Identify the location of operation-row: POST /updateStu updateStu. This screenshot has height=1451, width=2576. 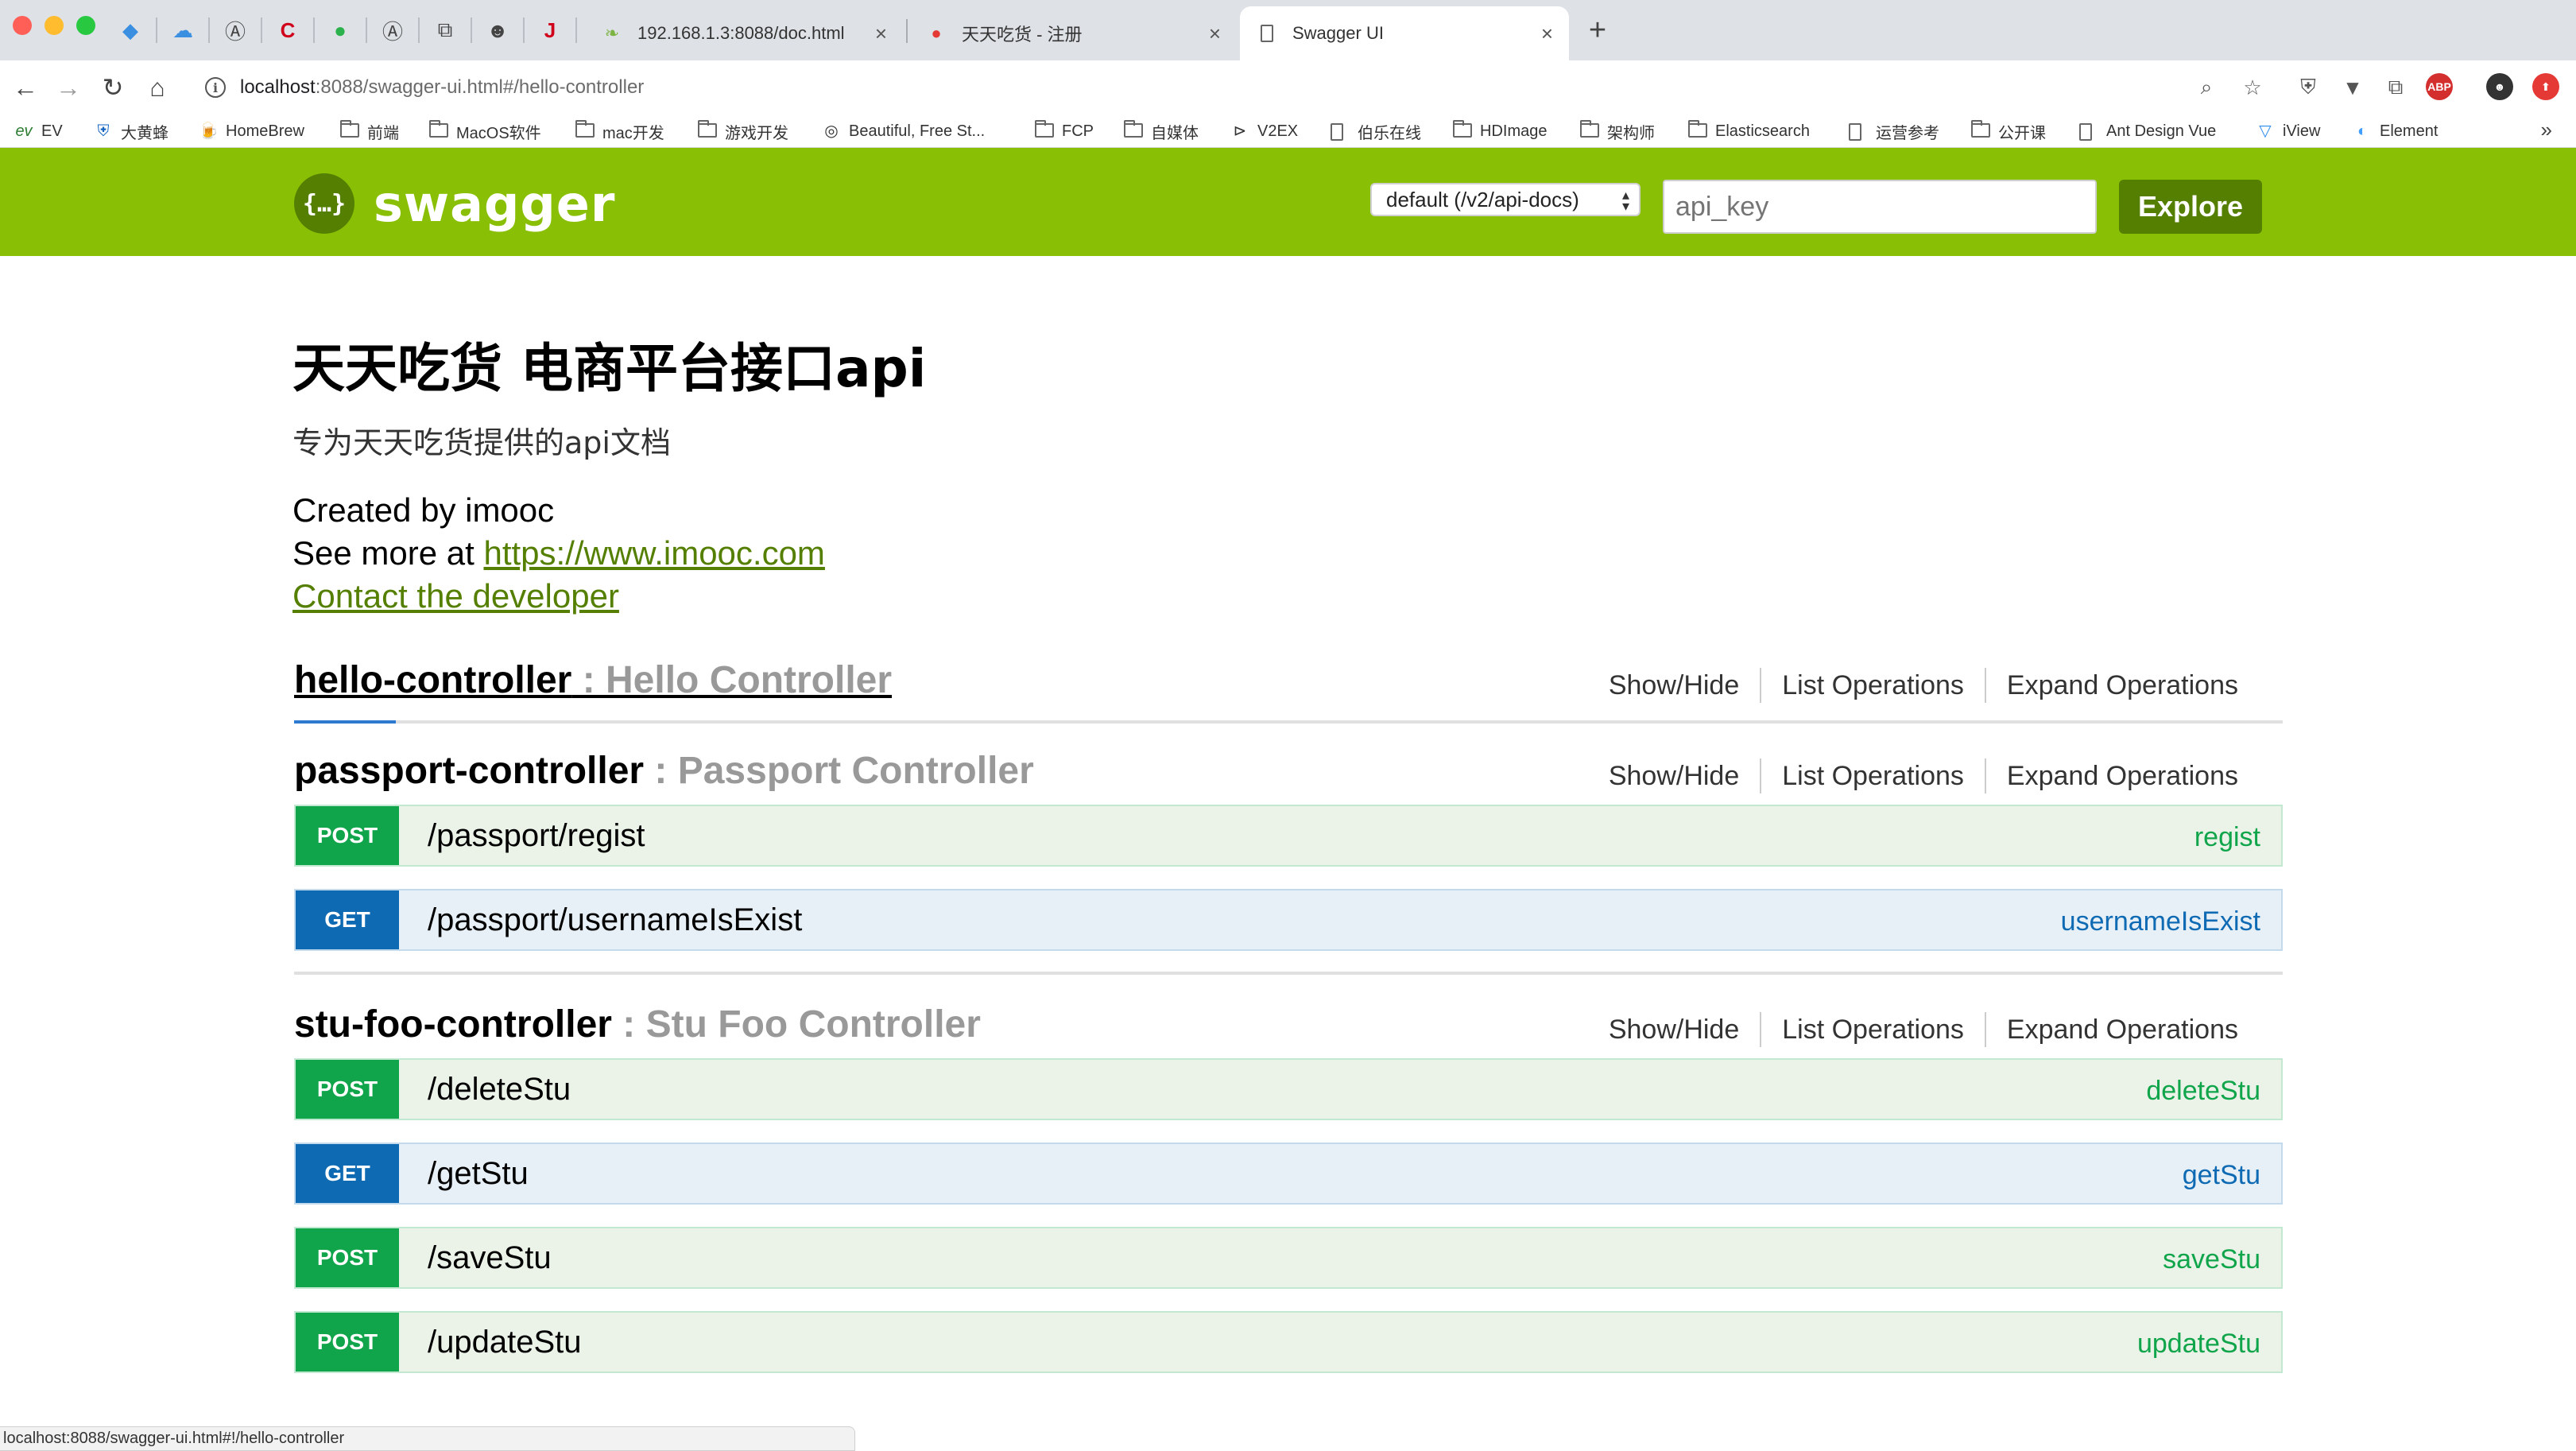
(1288, 1342).